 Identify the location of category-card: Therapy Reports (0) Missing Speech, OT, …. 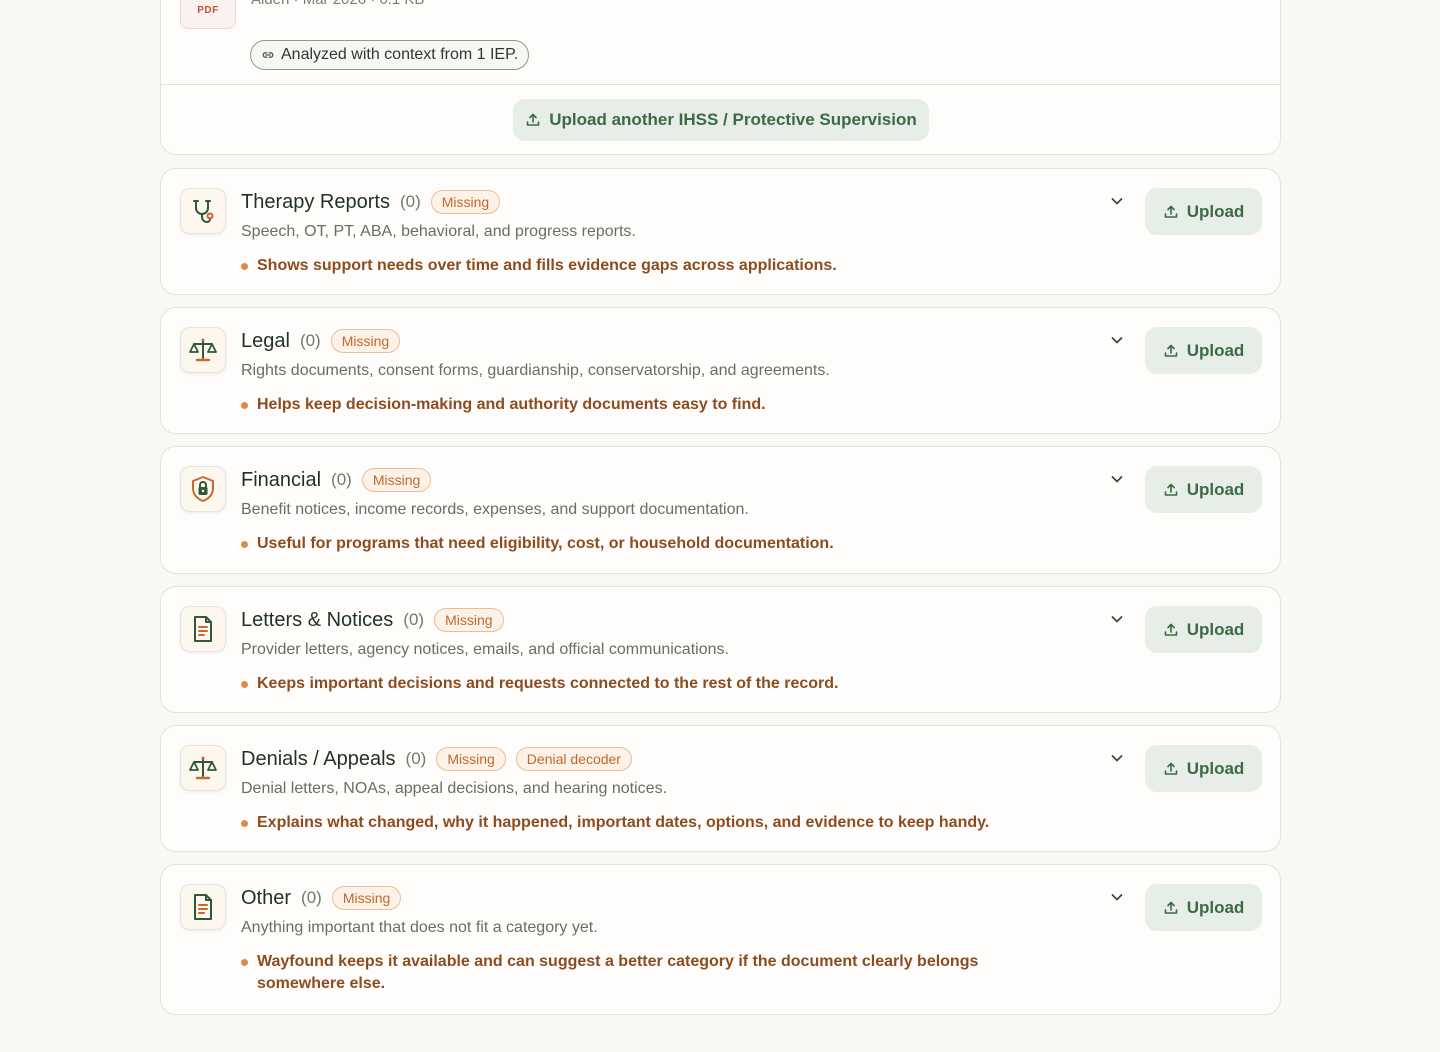
(720, 231).